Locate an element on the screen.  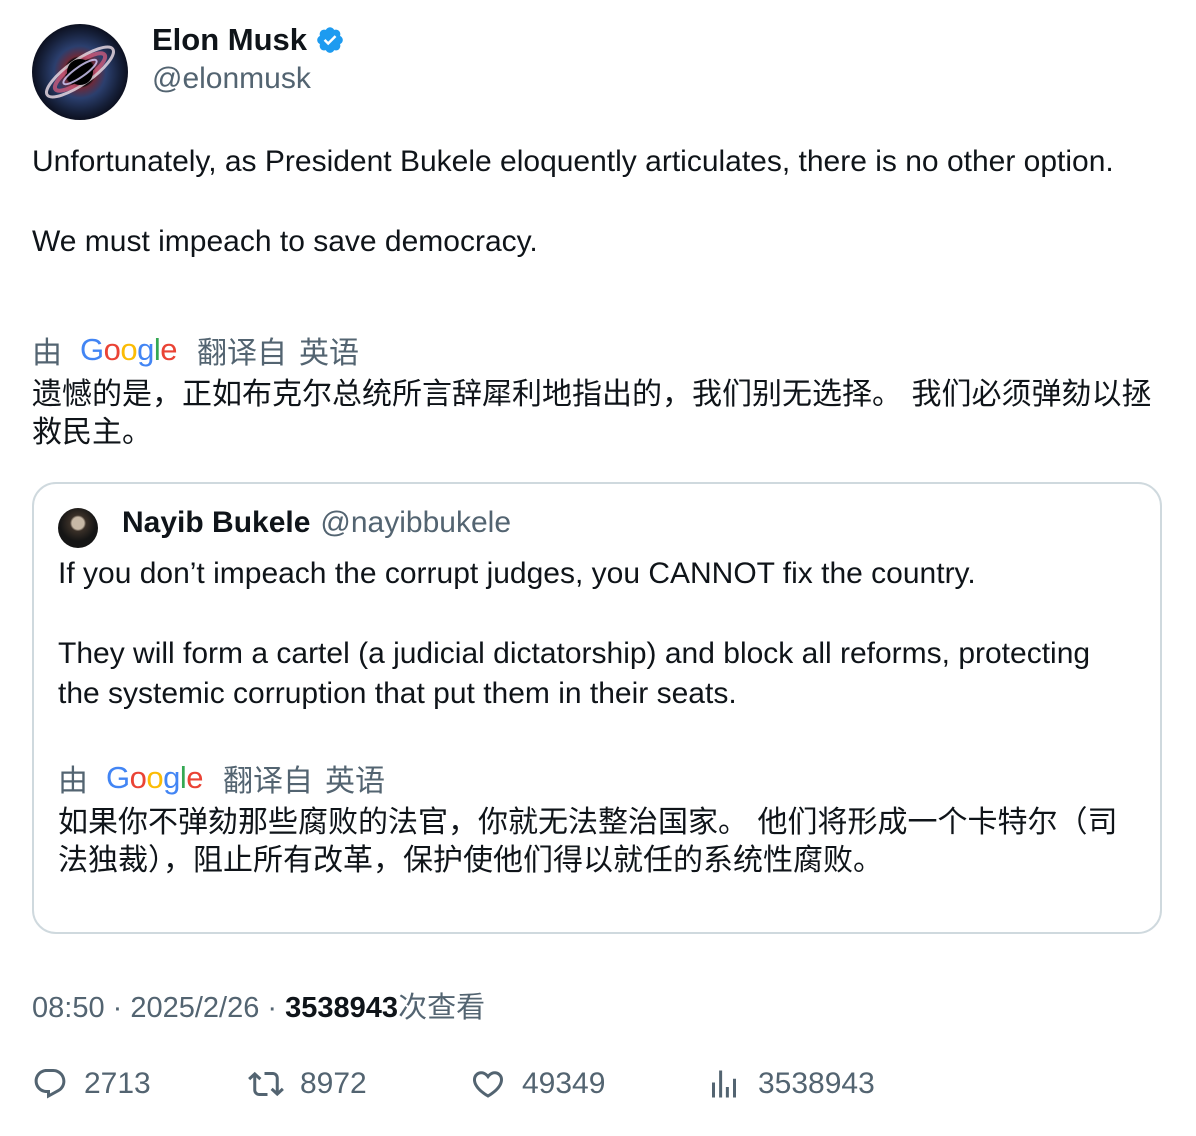
views-button: 3538943 is located at coordinates (790, 1084).